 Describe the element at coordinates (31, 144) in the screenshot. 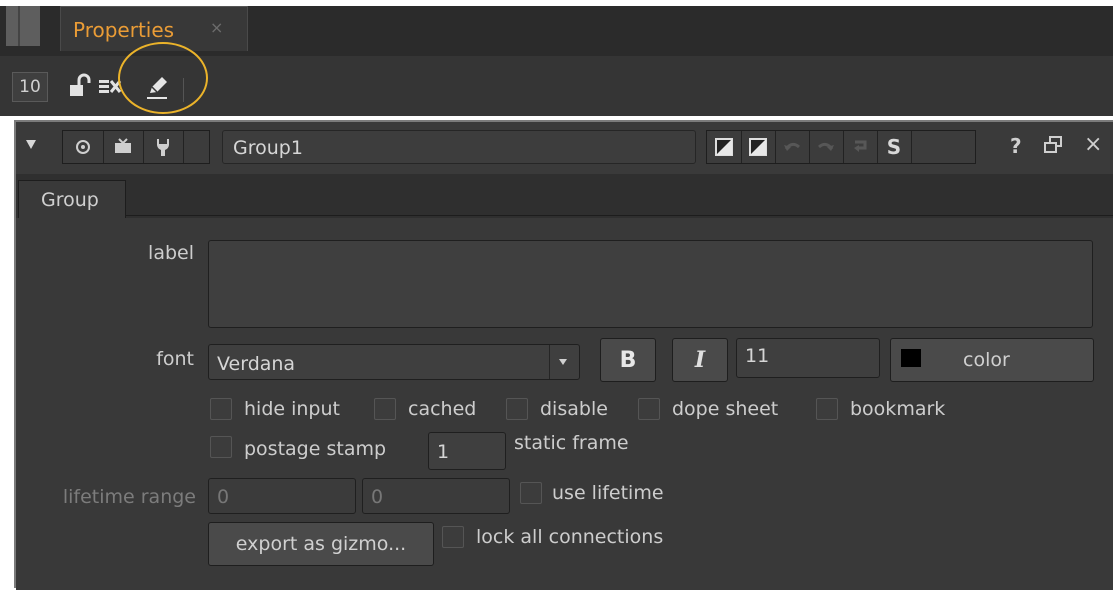

I see `collapse-arrow-icon` at that location.